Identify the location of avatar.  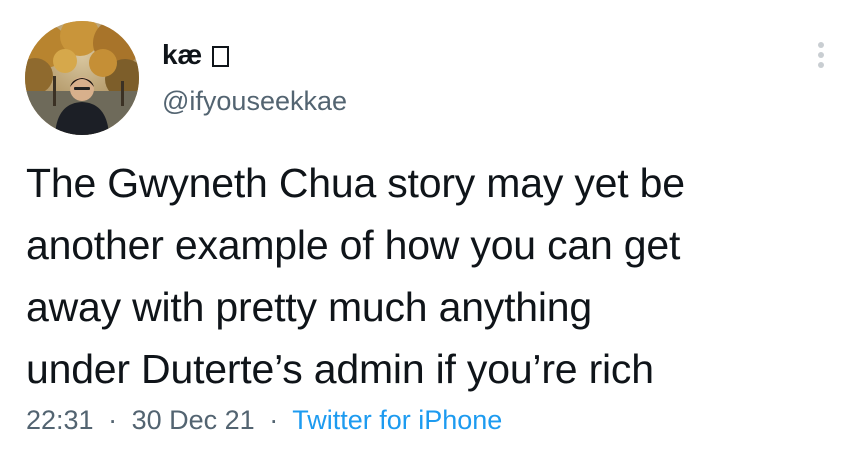
(82, 78).